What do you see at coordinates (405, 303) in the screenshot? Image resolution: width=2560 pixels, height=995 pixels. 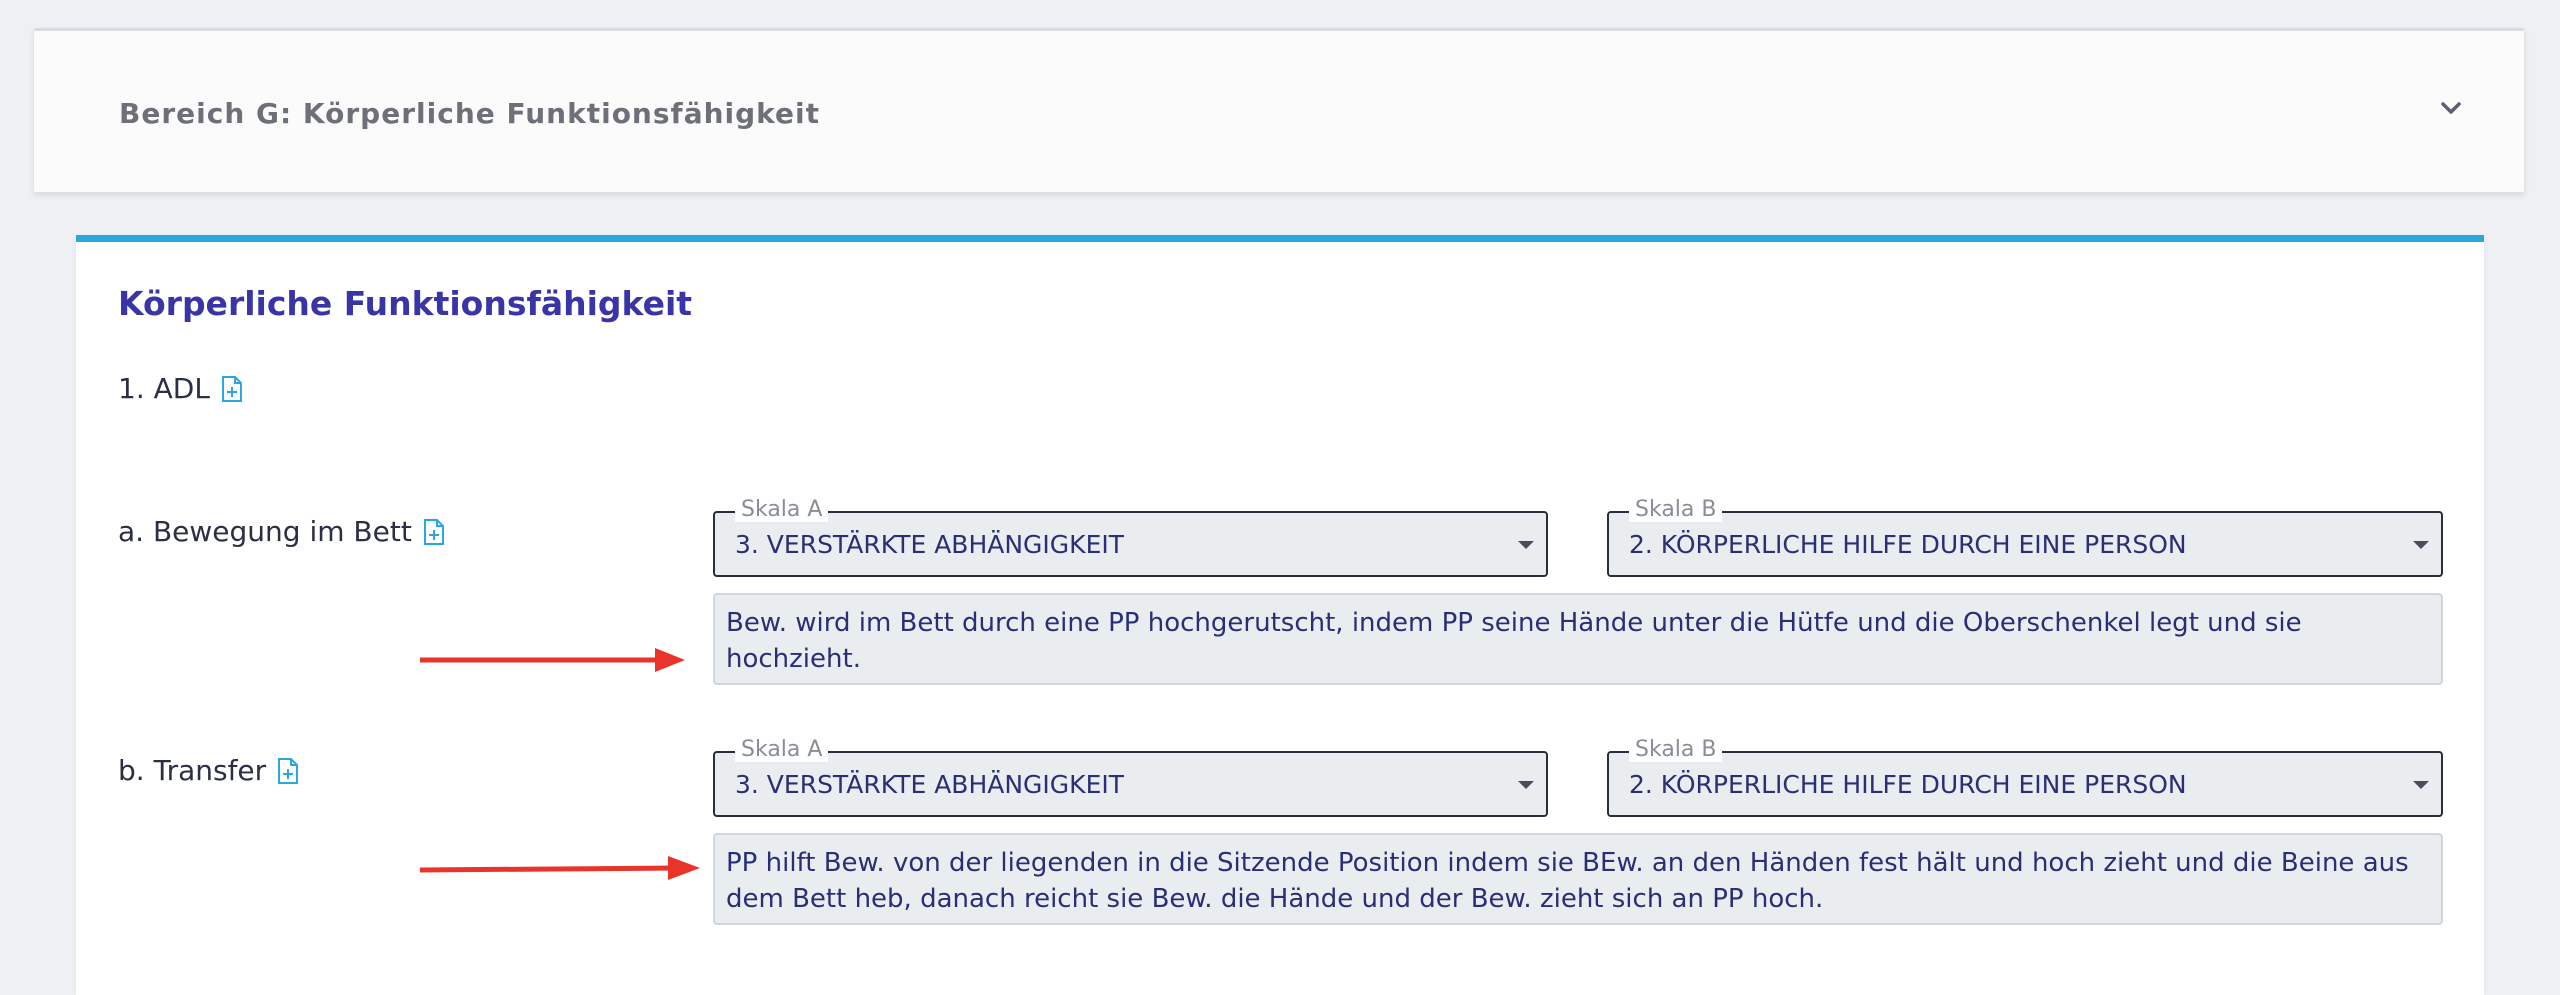 I see `card-title: Körperliche Funktionsfähigkeit` at bounding box center [405, 303].